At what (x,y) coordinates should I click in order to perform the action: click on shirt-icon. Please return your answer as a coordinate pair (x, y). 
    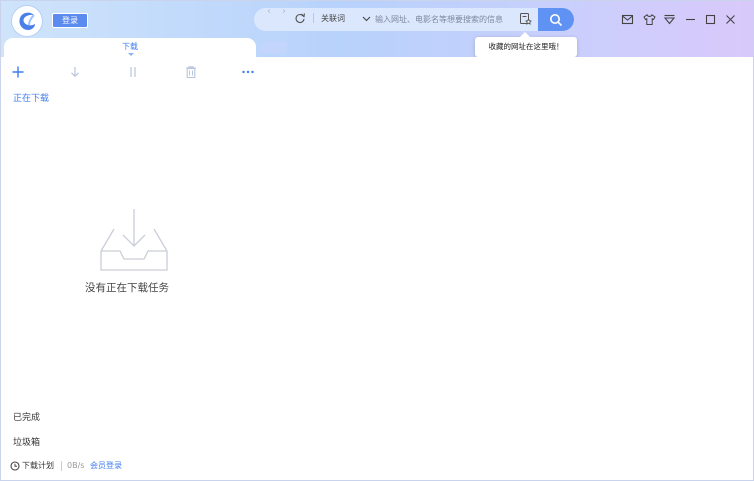
    Looking at the image, I should click on (649, 19).